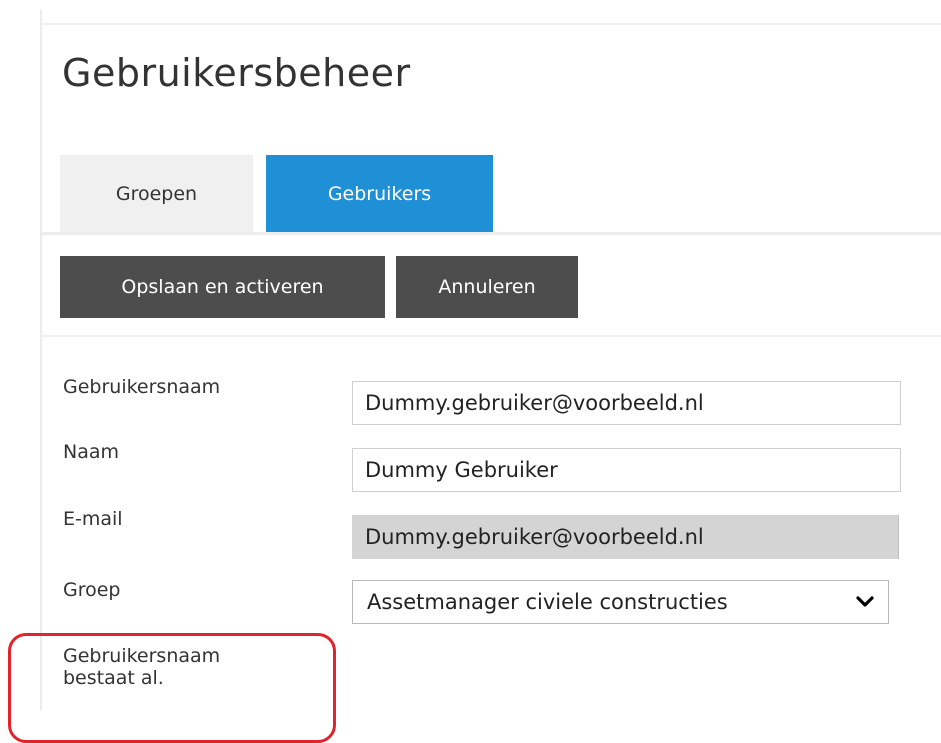 The image size is (941, 743). I want to click on toolbar-divider, so click(491, 336).